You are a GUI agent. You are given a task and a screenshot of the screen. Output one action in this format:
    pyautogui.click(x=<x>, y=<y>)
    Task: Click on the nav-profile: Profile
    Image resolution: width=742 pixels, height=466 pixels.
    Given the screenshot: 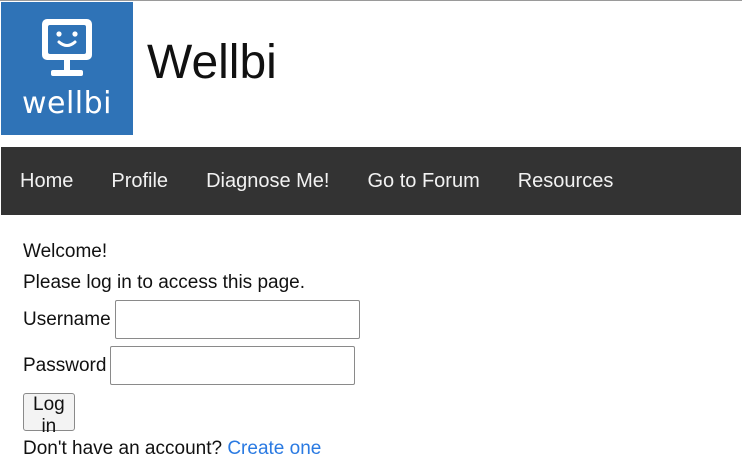 What is the action you would take?
    pyautogui.click(x=139, y=181)
    